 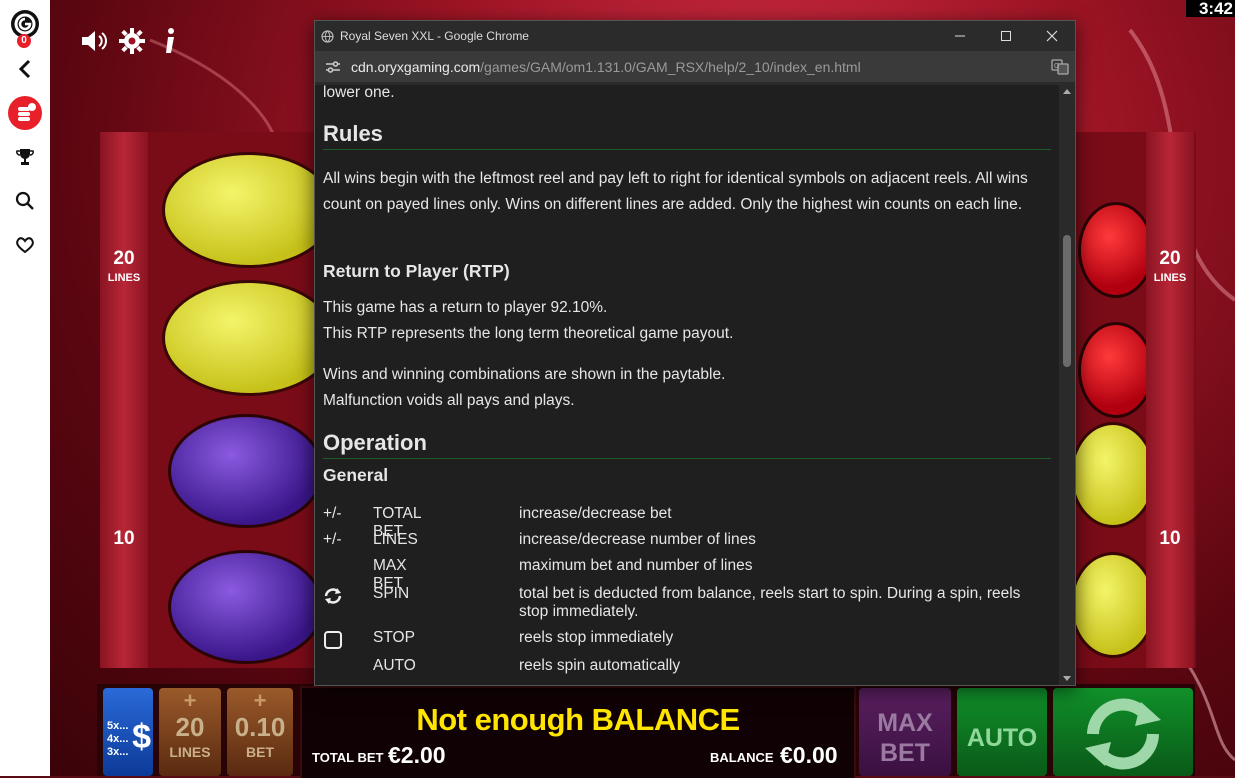 I want to click on lines-button: + 20 LINES, so click(x=190, y=732).